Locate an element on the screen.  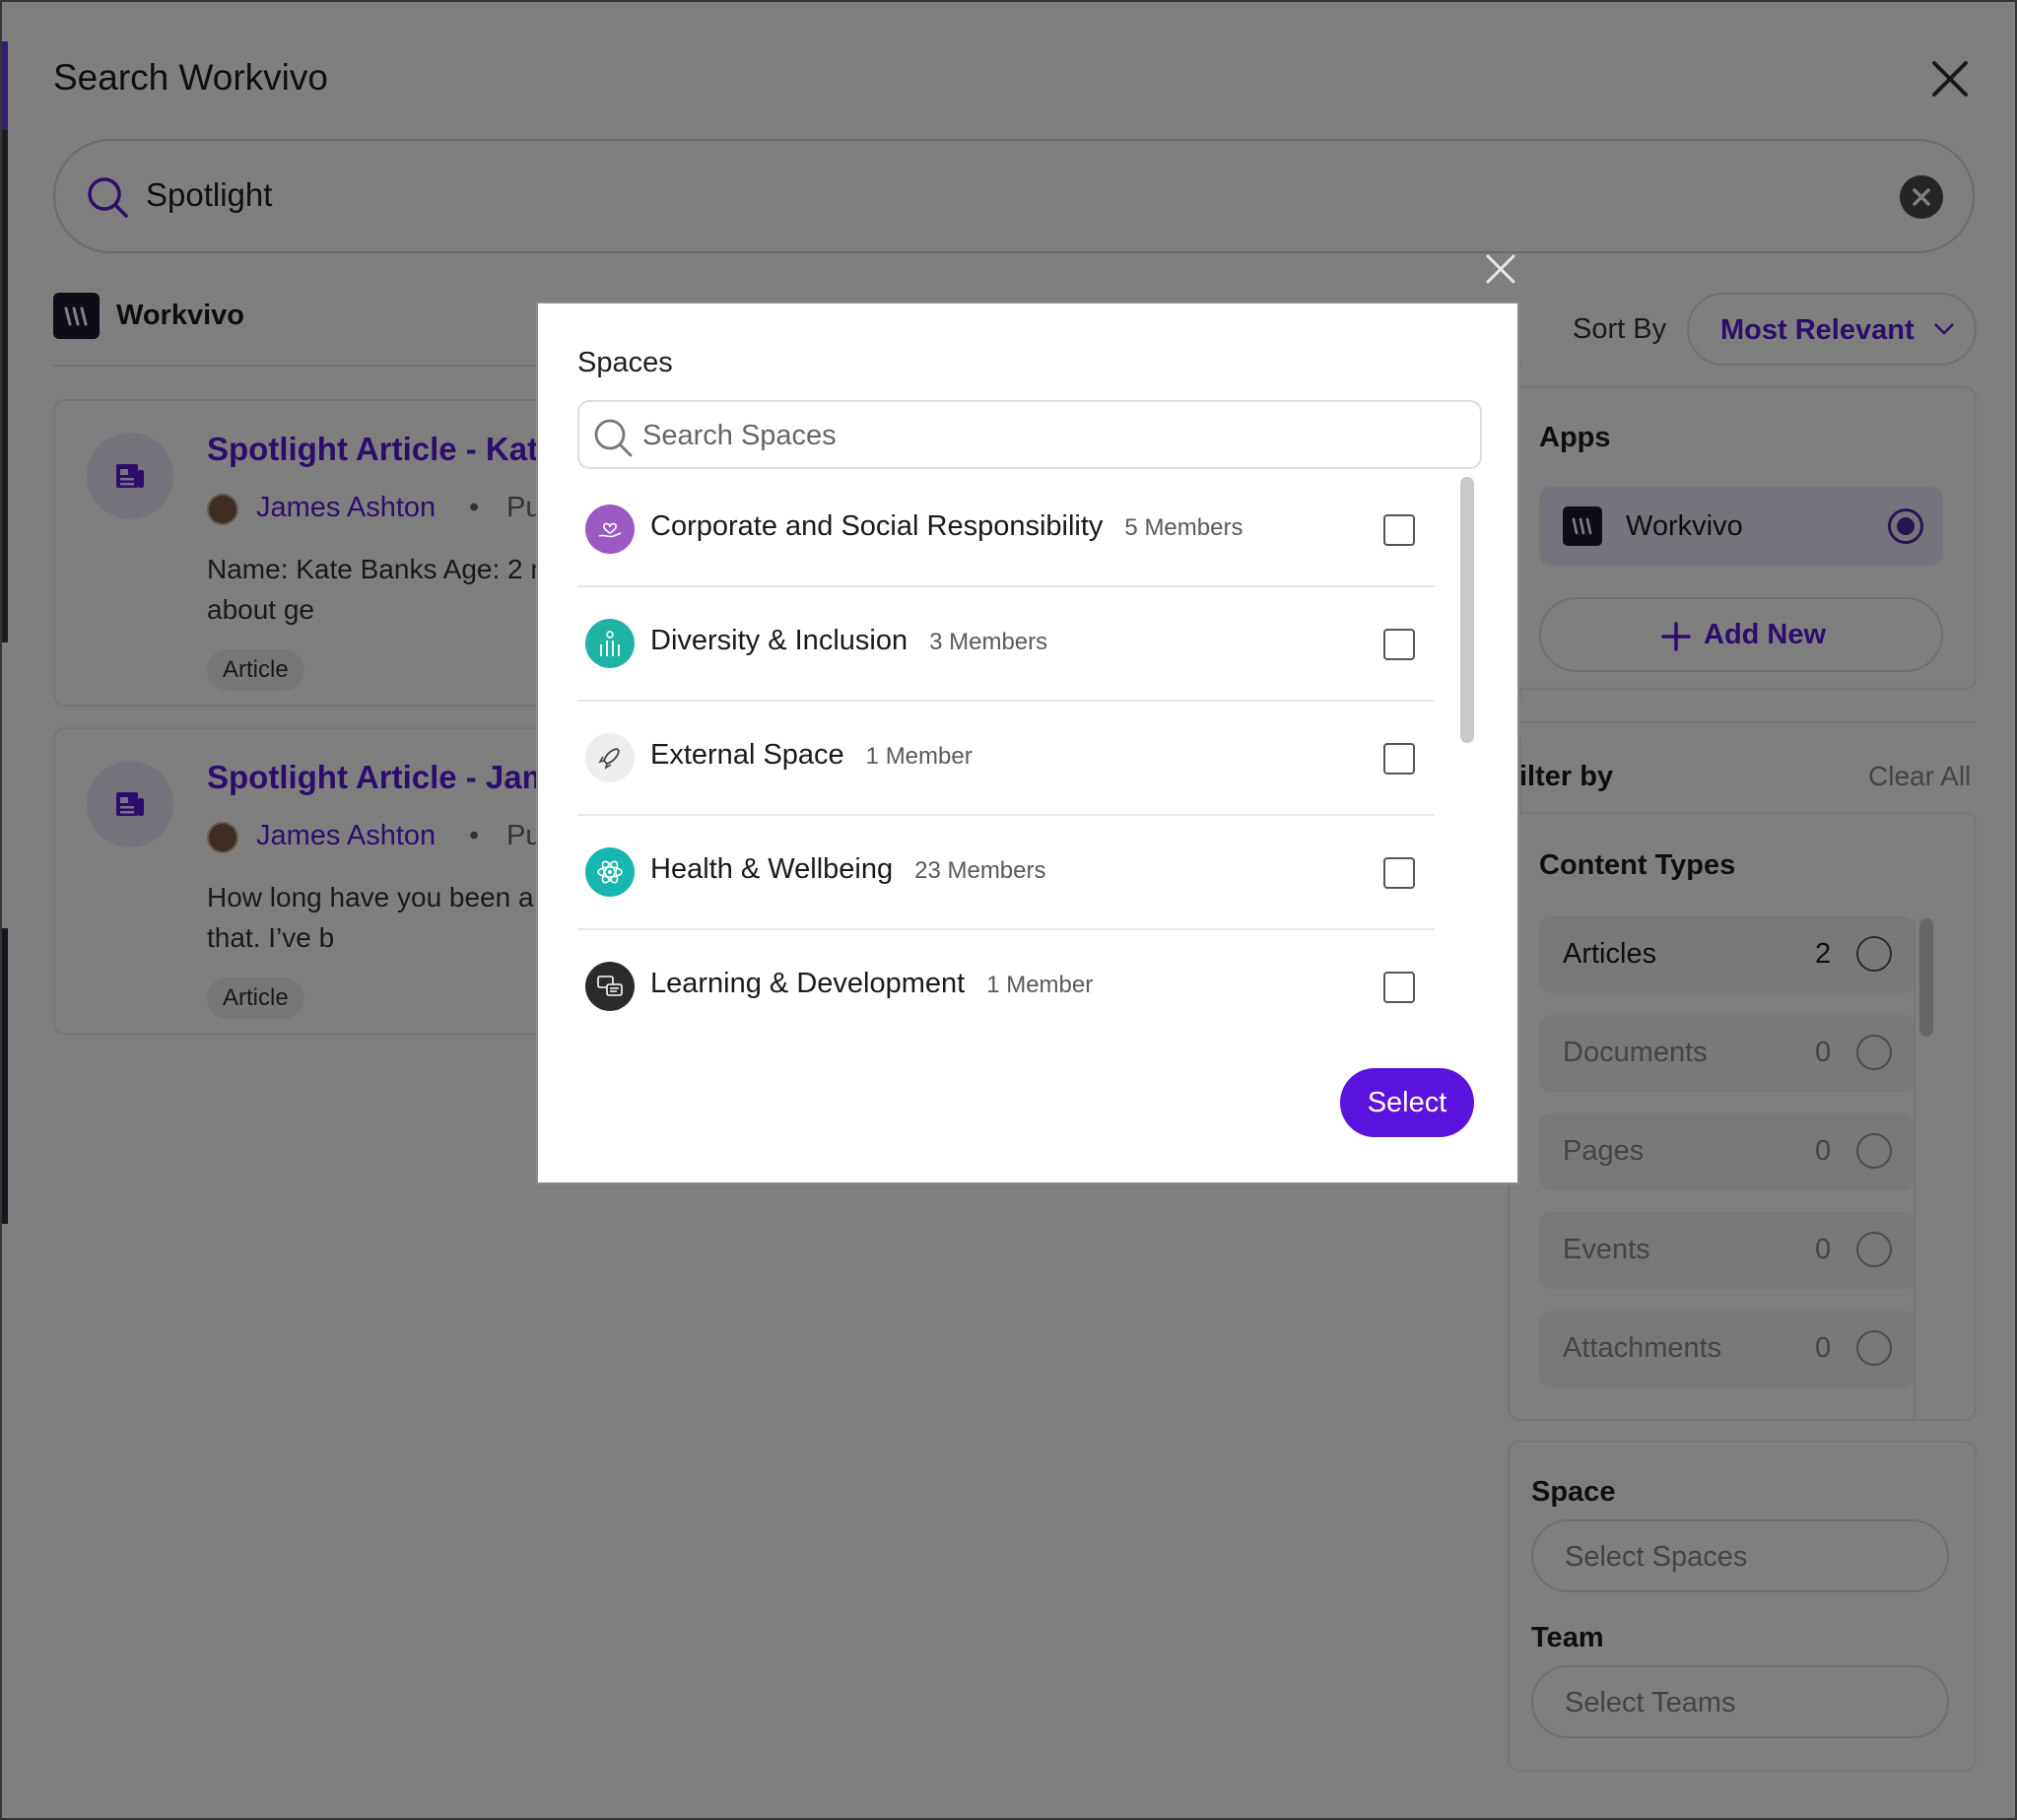
search-spaces-input is located at coordinates (1046, 435).